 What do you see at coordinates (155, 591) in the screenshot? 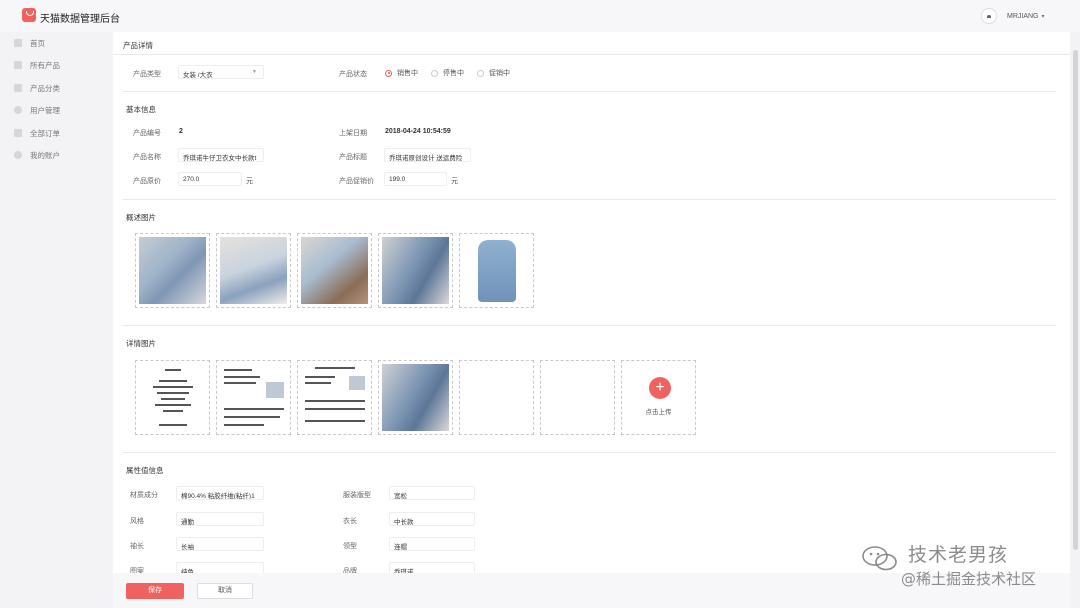
I see `save-button: 保存` at bounding box center [155, 591].